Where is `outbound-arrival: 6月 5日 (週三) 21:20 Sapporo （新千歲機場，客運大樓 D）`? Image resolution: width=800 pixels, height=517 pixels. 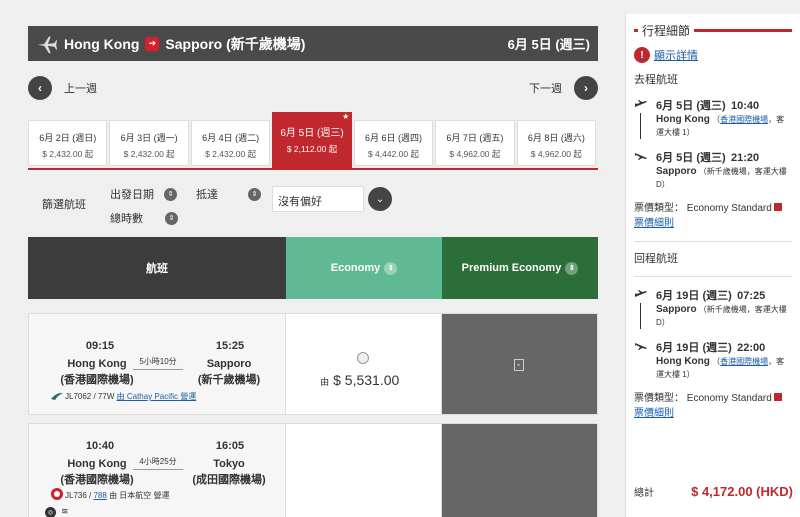
outbound-arrival: 6月 5日 (週三) 21:20 Sapporo （新千歲機場，客運大樓 D） is located at coordinates (713, 170).